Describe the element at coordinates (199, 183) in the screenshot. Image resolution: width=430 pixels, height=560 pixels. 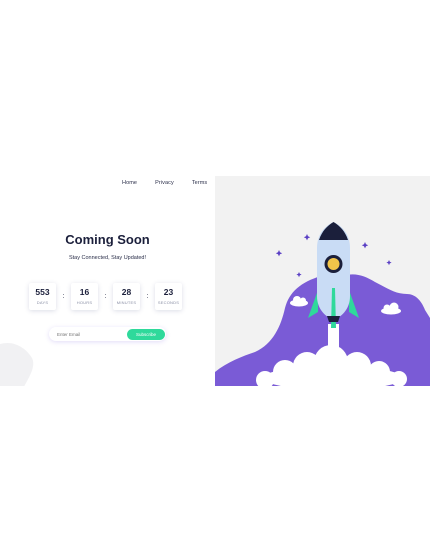
I see `nav-link-terms: Terms` at that location.